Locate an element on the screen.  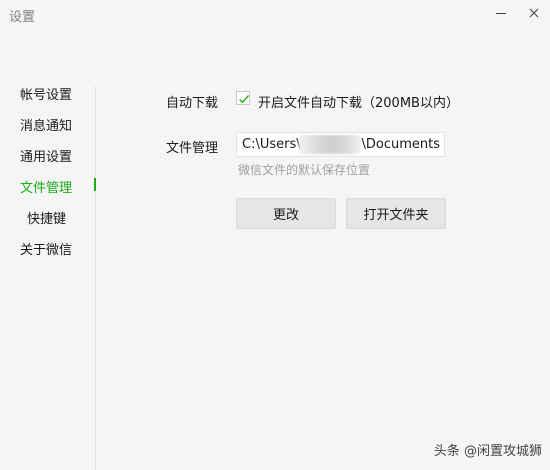
file-management-label: 文件管理 is located at coordinates (192, 148).